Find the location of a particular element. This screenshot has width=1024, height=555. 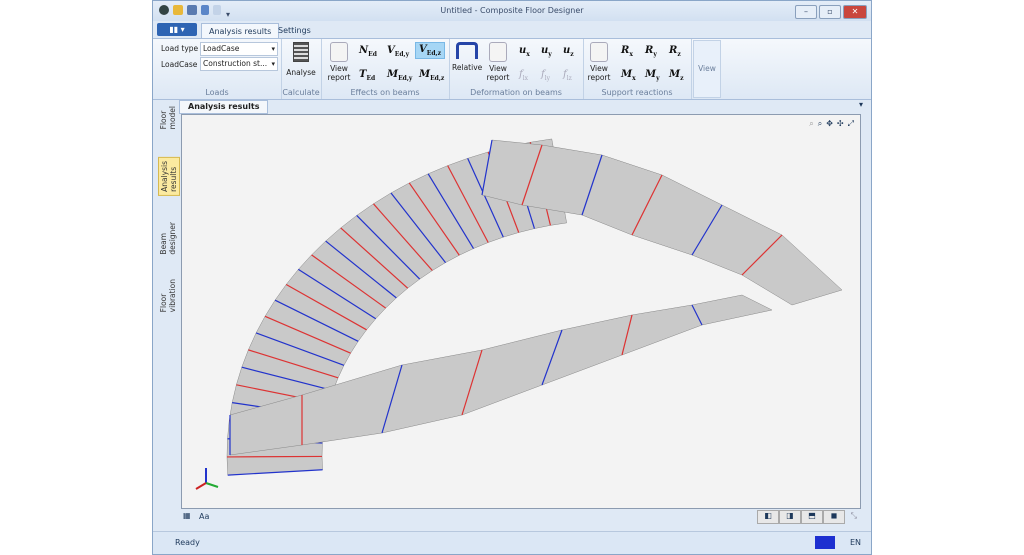

rz-button: Rz is located at coordinates (675, 51).